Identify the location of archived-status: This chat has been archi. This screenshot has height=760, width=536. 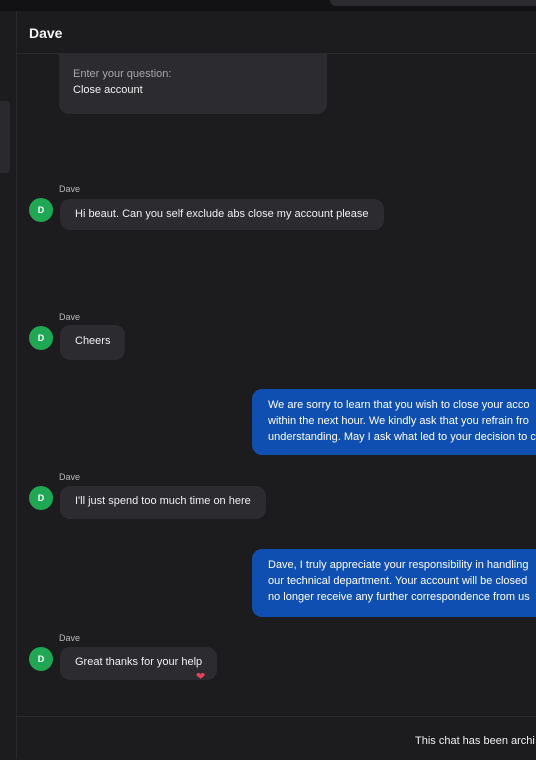
(475, 741).